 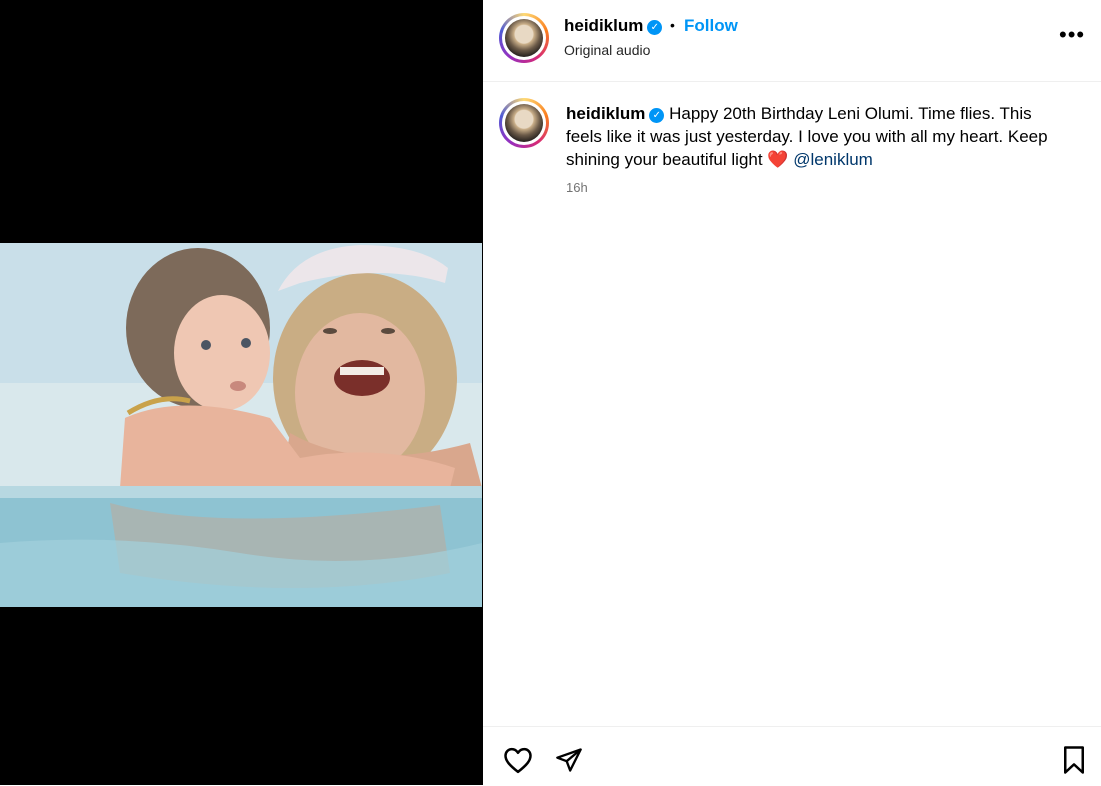 What do you see at coordinates (604, 25) in the screenshot?
I see `username-text: heidiklum` at bounding box center [604, 25].